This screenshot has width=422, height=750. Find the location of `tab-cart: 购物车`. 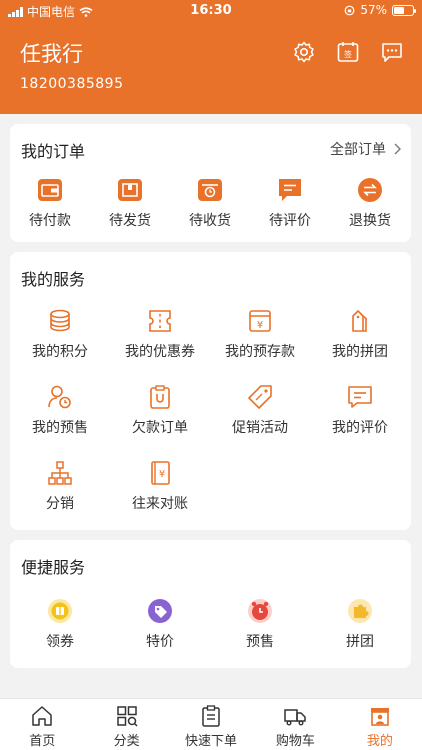

tab-cart: 购物车 is located at coordinates (295, 724).